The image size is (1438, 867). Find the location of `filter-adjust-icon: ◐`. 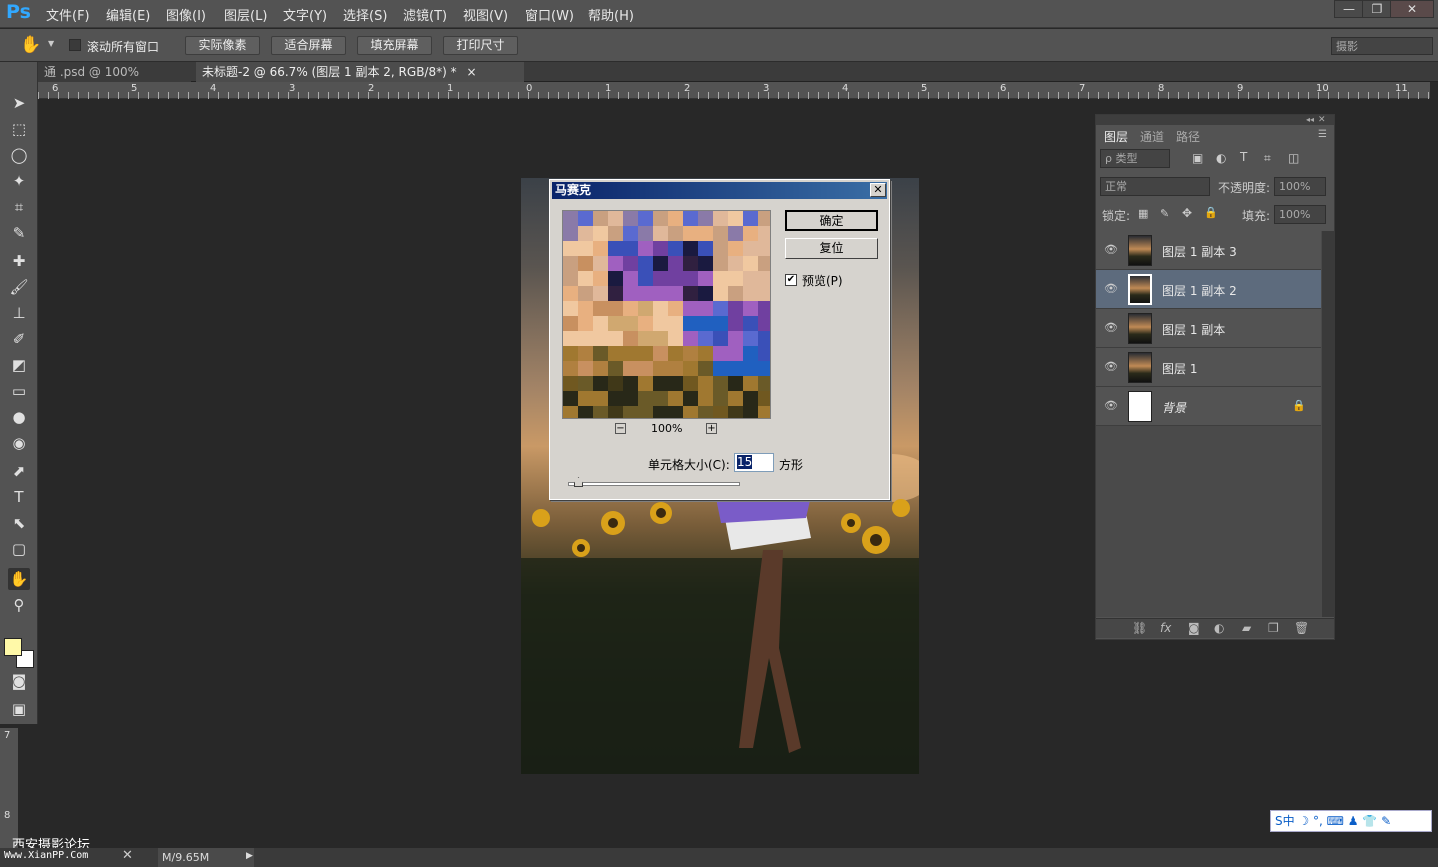

filter-adjust-icon: ◐ is located at coordinates (1221, 158).